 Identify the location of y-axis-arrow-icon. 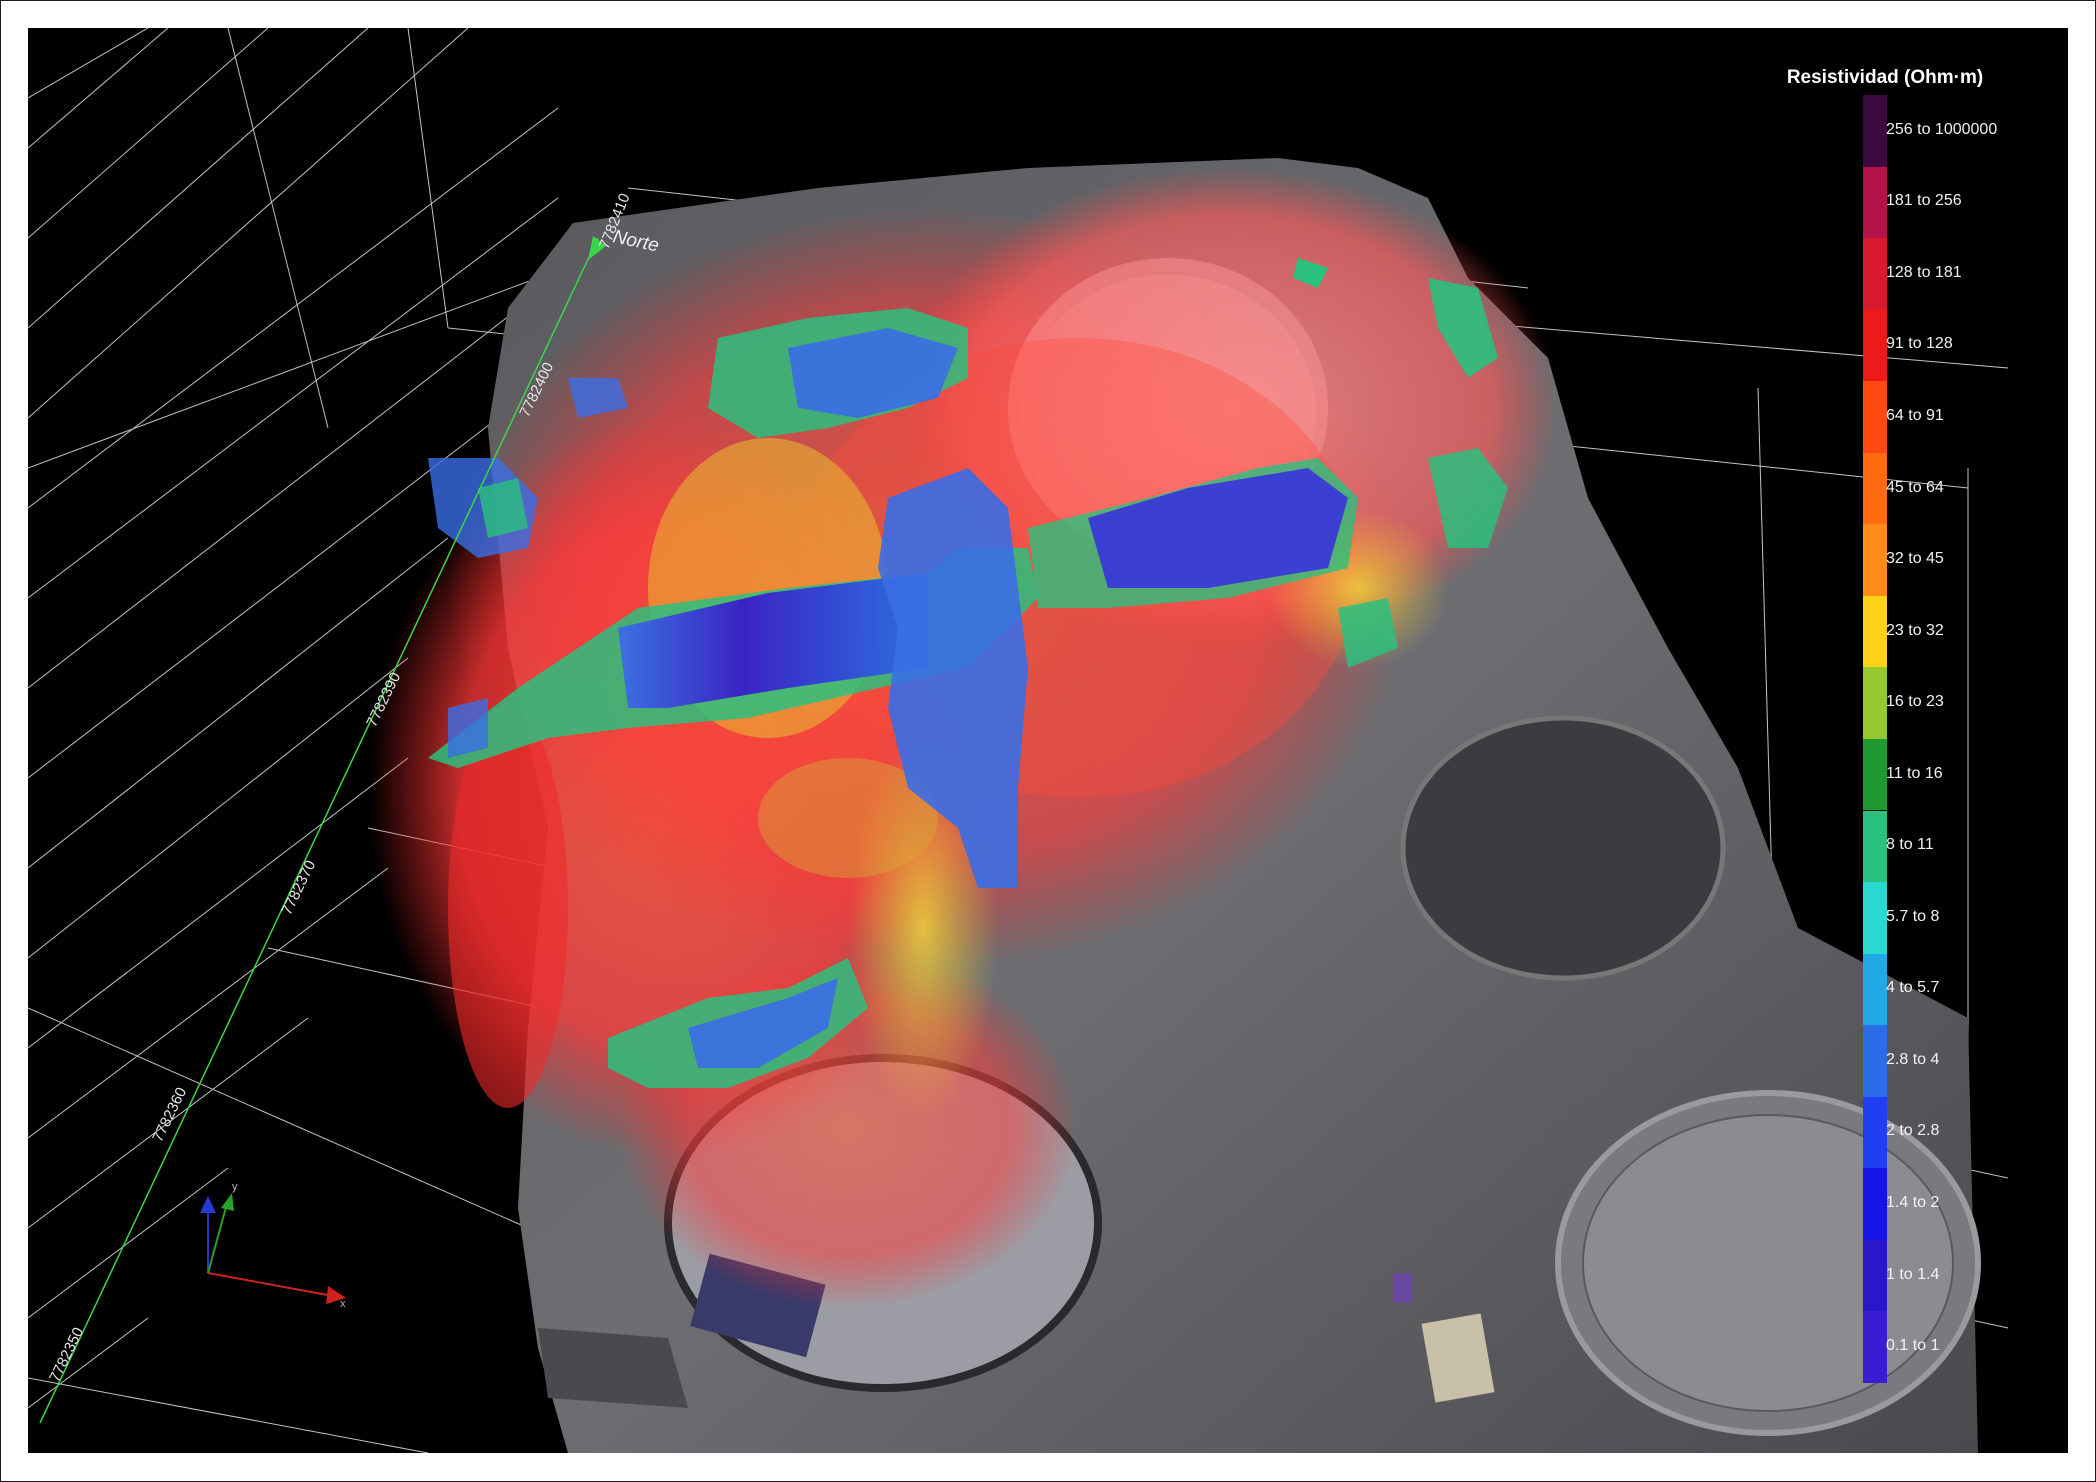
(227, 1202).